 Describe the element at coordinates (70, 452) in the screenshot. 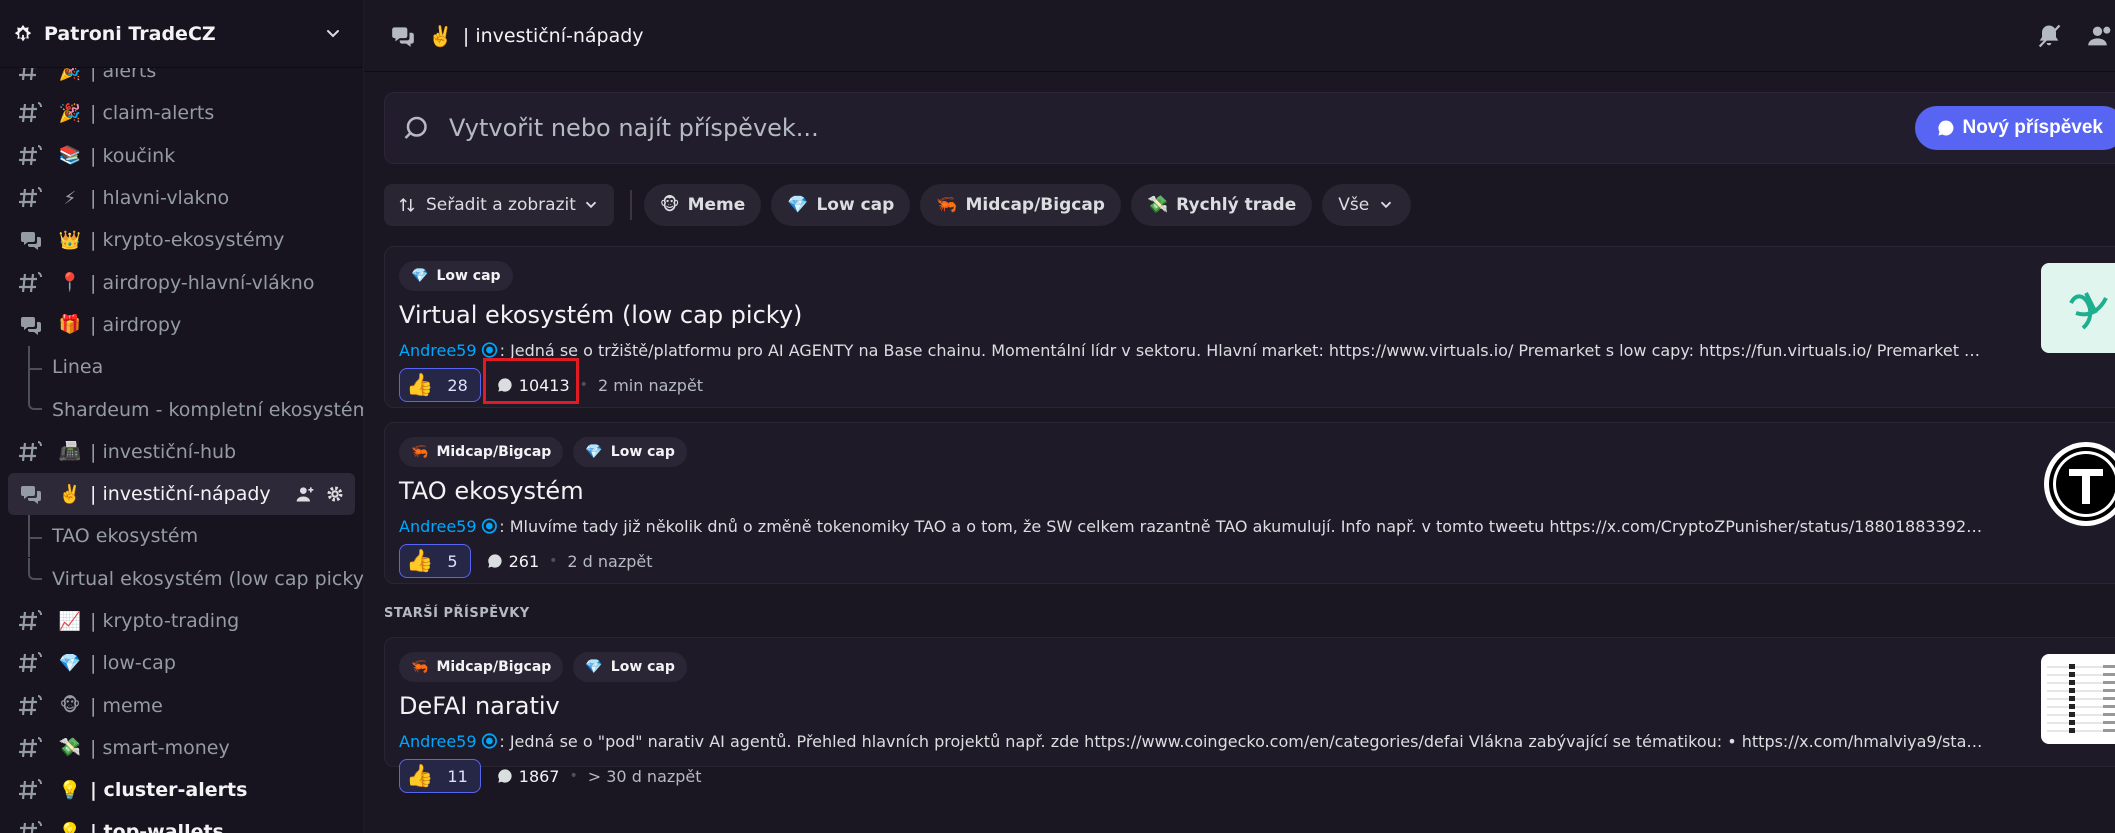

I see `channel-emoji: 📠` at that location.